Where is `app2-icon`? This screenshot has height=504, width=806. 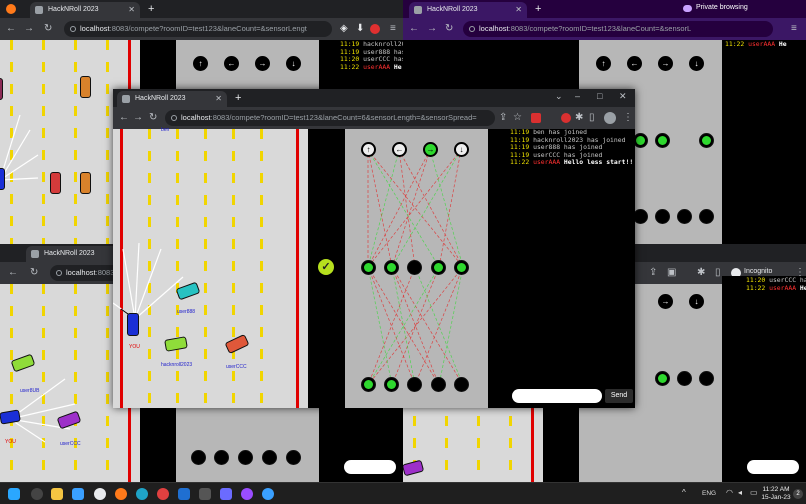 app2-icon is located at coordinates (226, 494).